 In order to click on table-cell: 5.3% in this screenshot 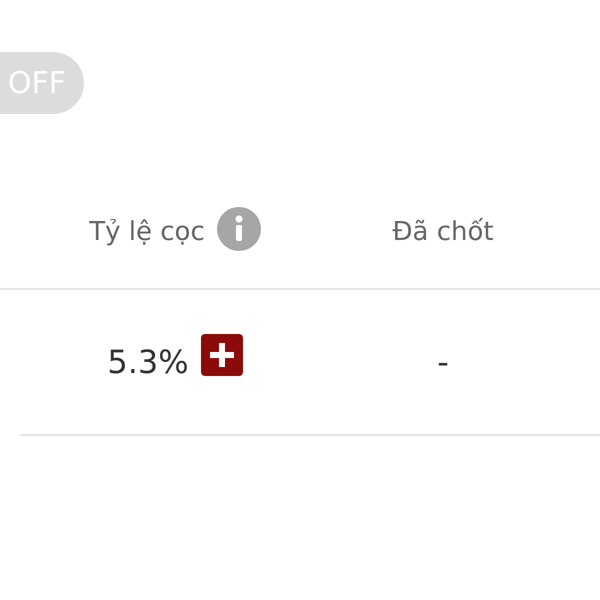, I will do `click(148, 362)`.